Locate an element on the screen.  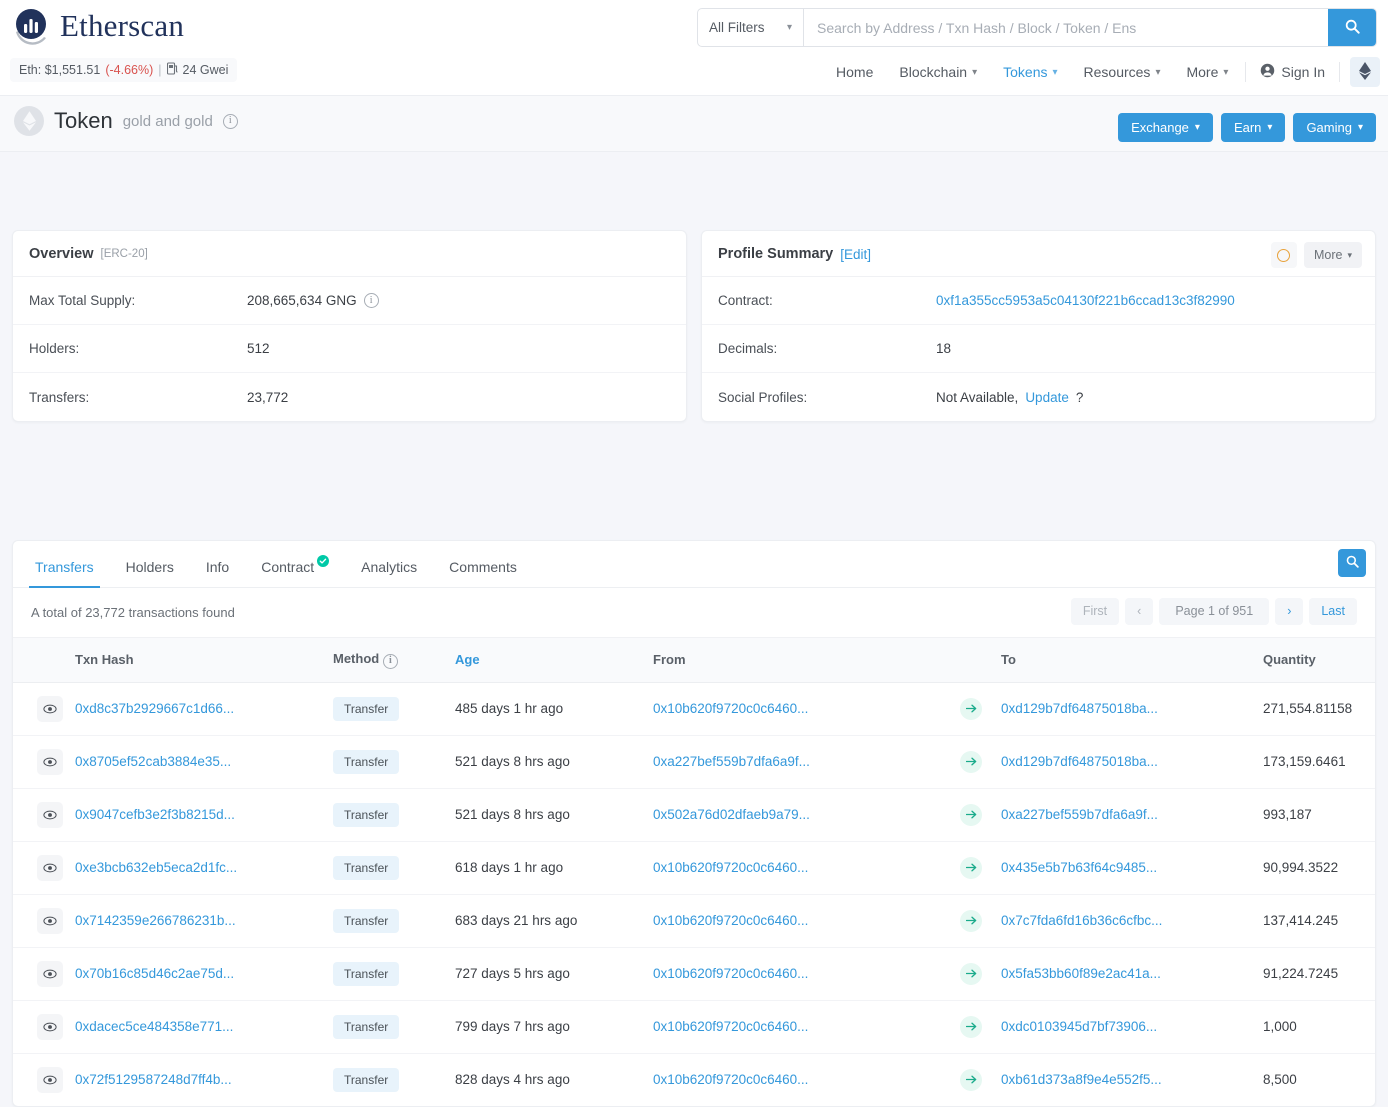
eth-price-ticker: Eth: $1,551.51 (-4.66%) | 24 Gwei is located at coordinates (124, 70).